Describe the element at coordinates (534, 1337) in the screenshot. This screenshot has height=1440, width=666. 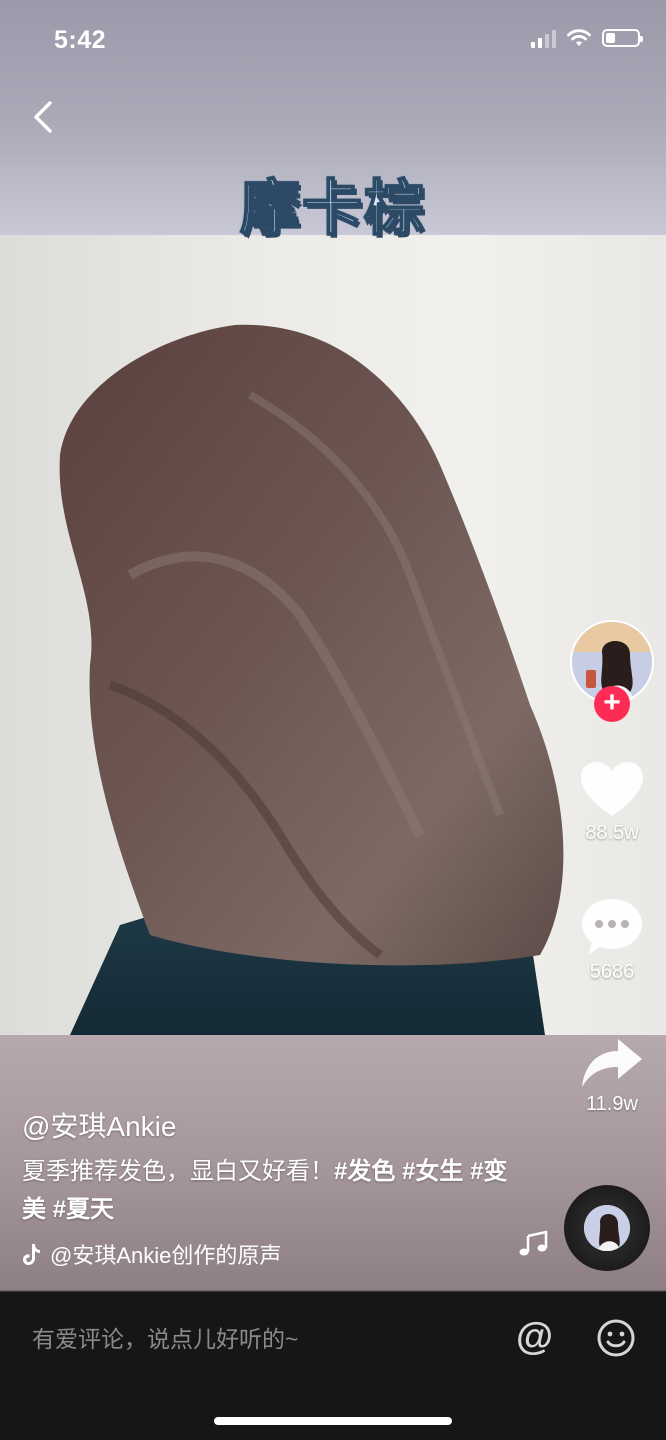
I see `mention-button: @` at that location.